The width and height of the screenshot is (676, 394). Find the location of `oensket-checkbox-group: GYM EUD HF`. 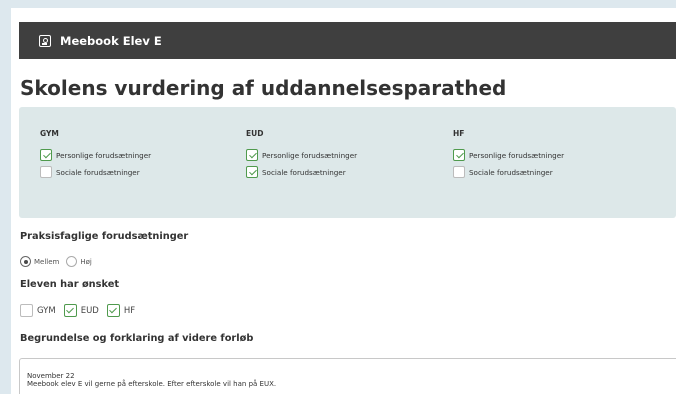

oensket-checkbox-group: GYM EUD HF is located at coordinates (77, 310).